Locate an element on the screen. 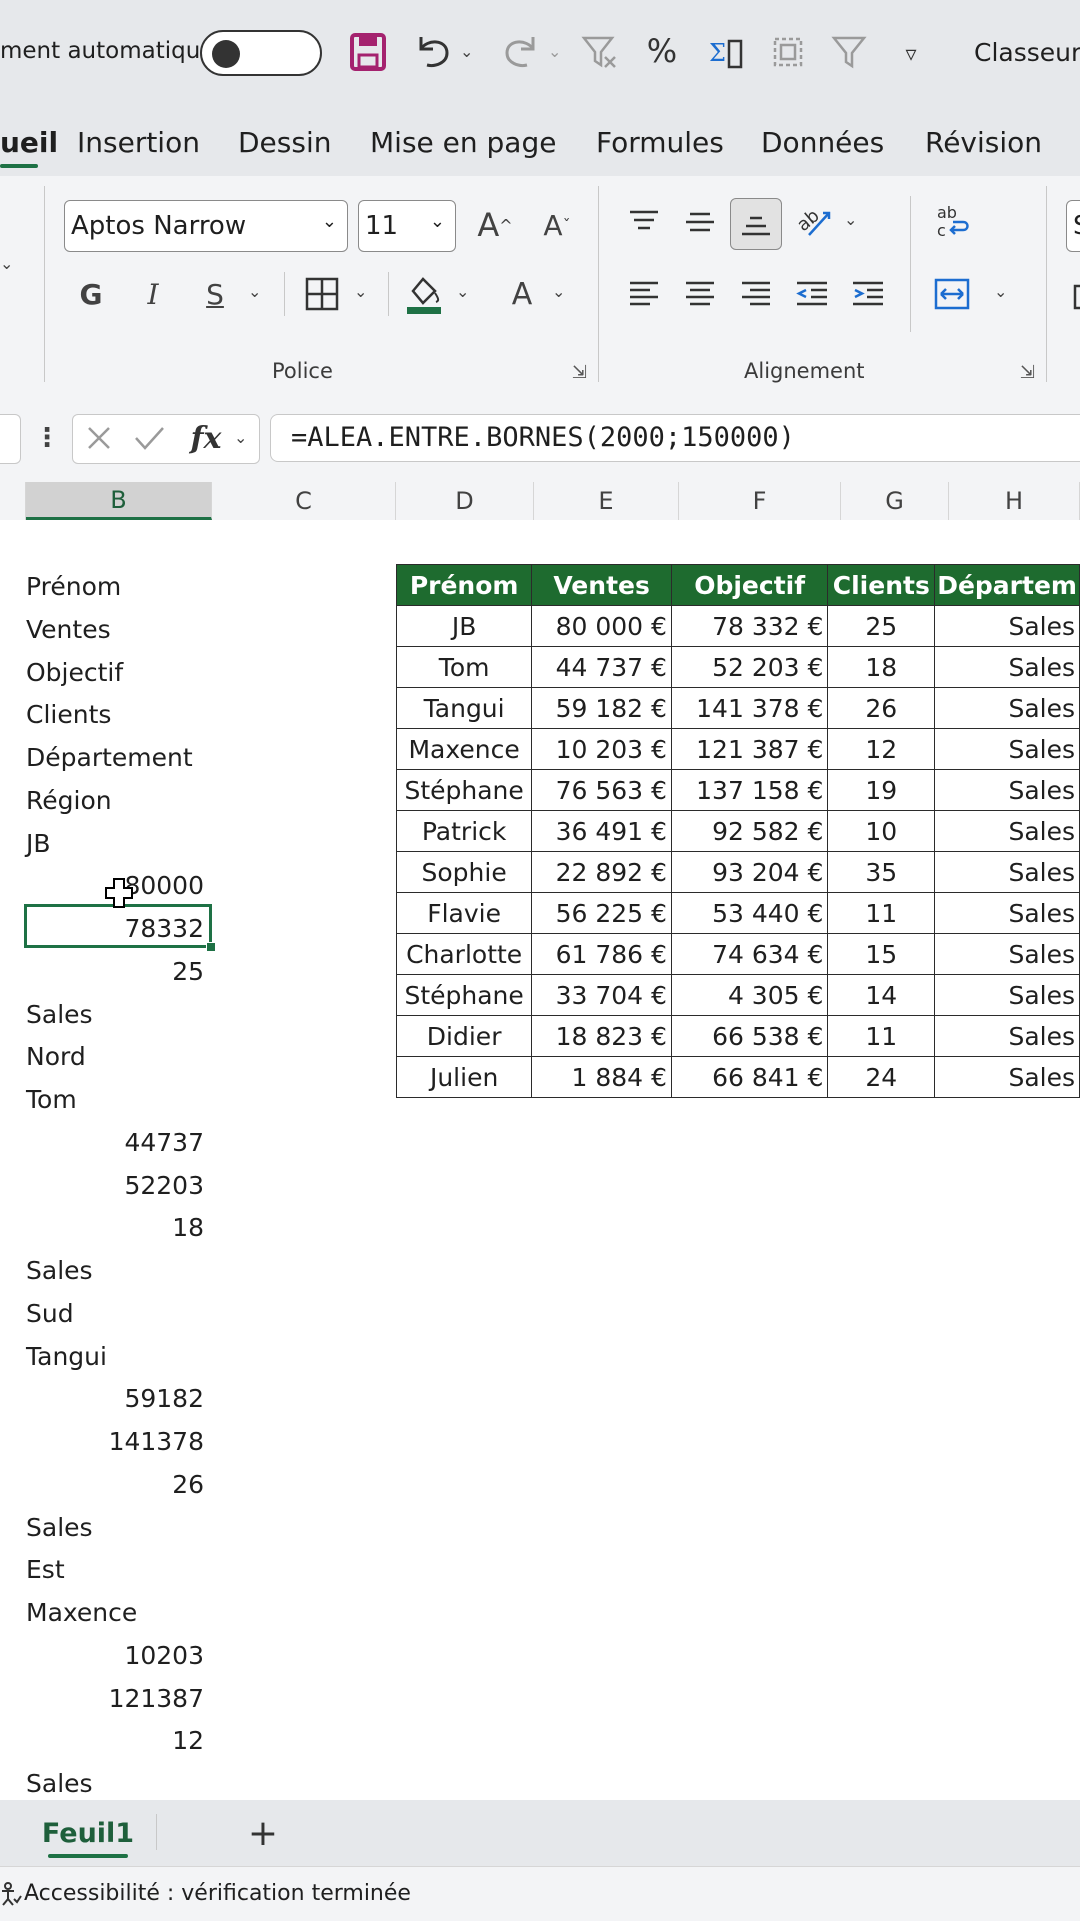  cell-b16: 18 is located at coordinates (115, 1228).